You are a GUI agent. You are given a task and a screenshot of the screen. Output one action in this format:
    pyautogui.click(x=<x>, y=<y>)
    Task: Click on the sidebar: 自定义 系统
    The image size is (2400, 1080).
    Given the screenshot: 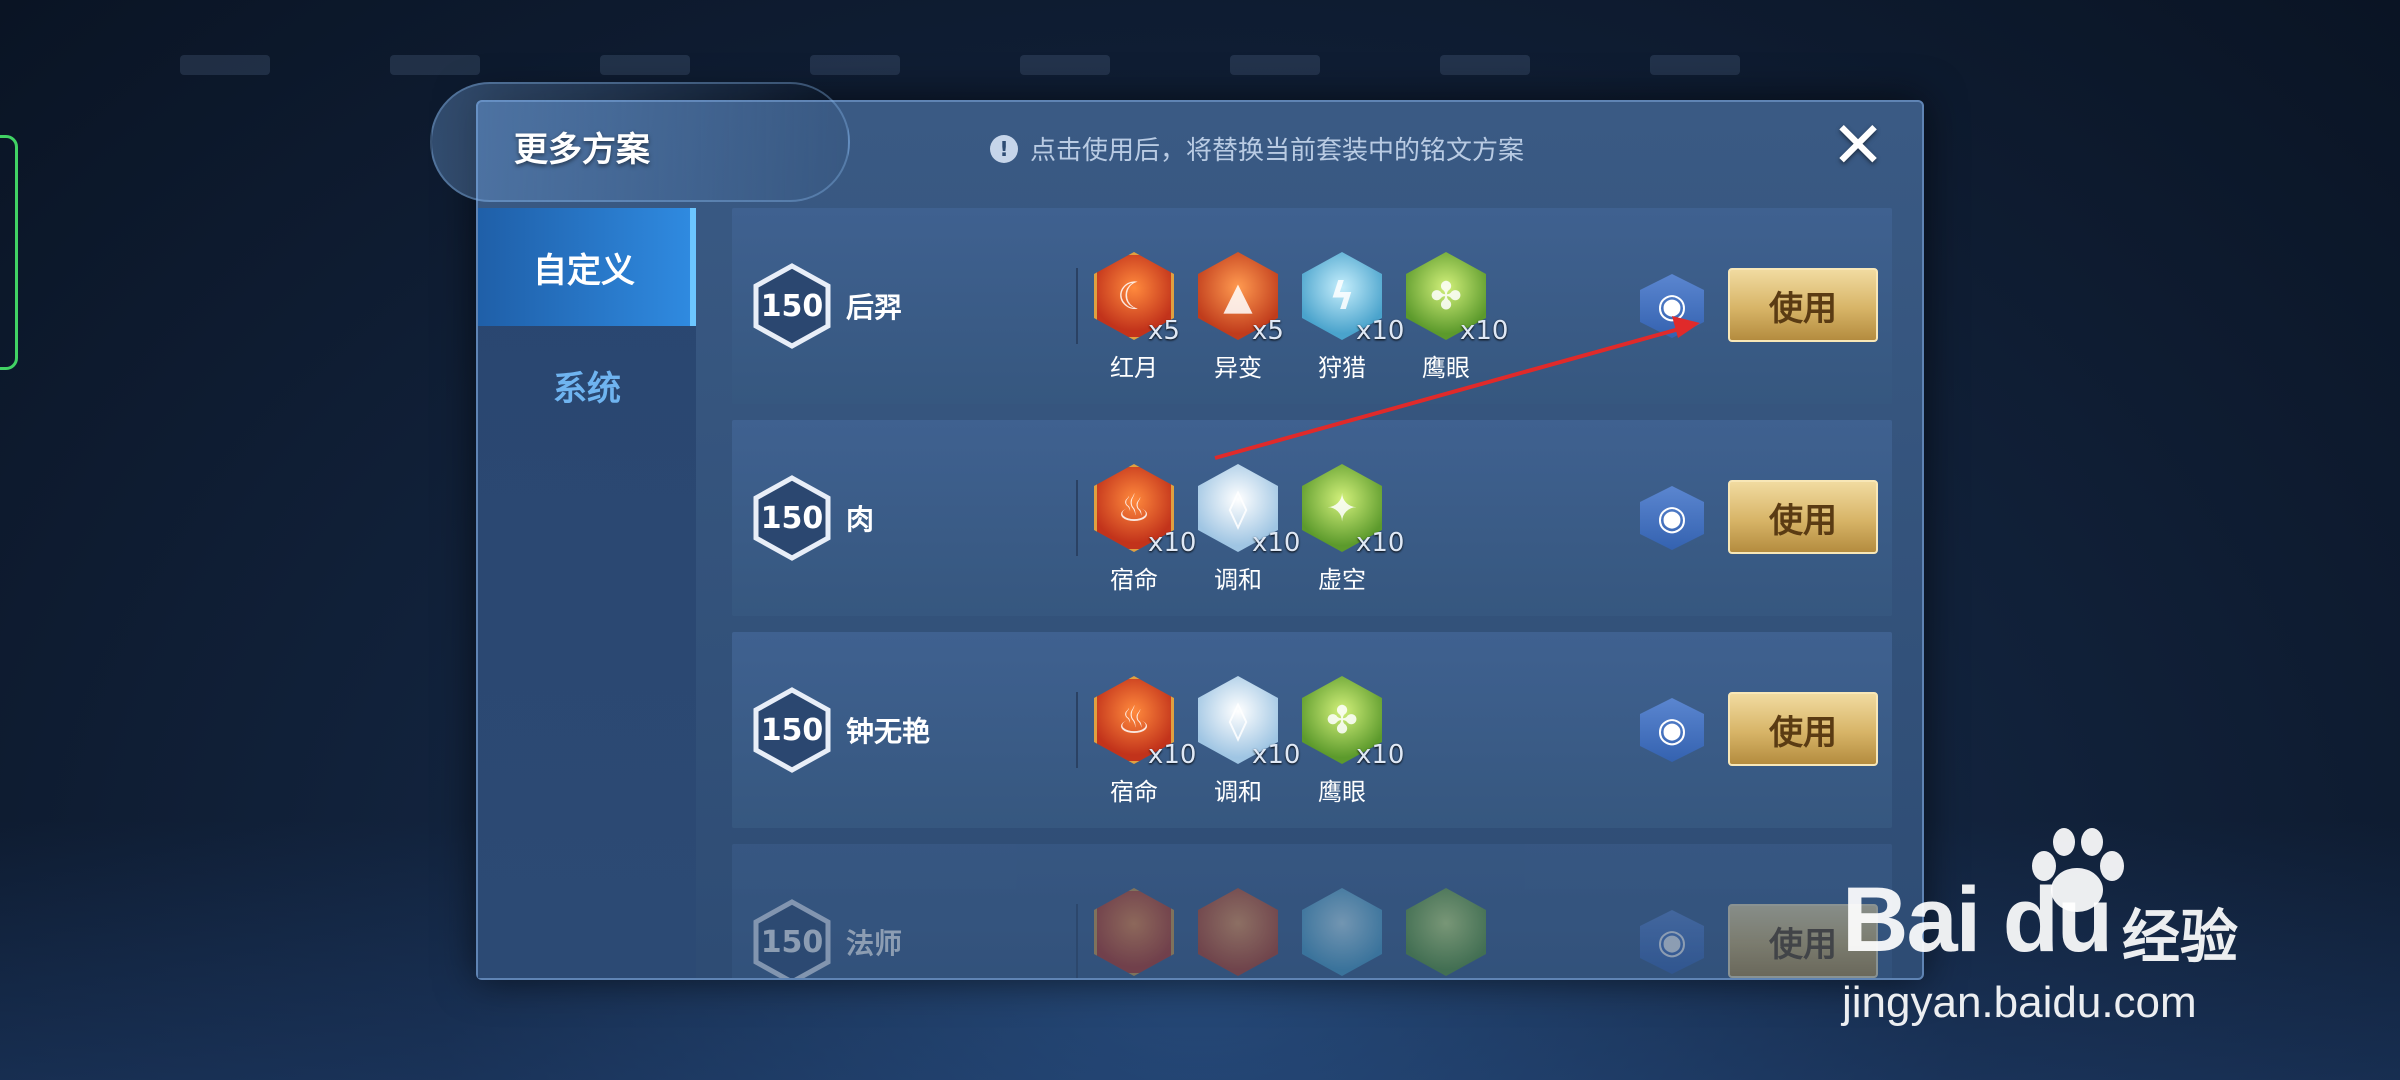 What is the action you would take?
    pyautogui.click(x=587, y=593)
    